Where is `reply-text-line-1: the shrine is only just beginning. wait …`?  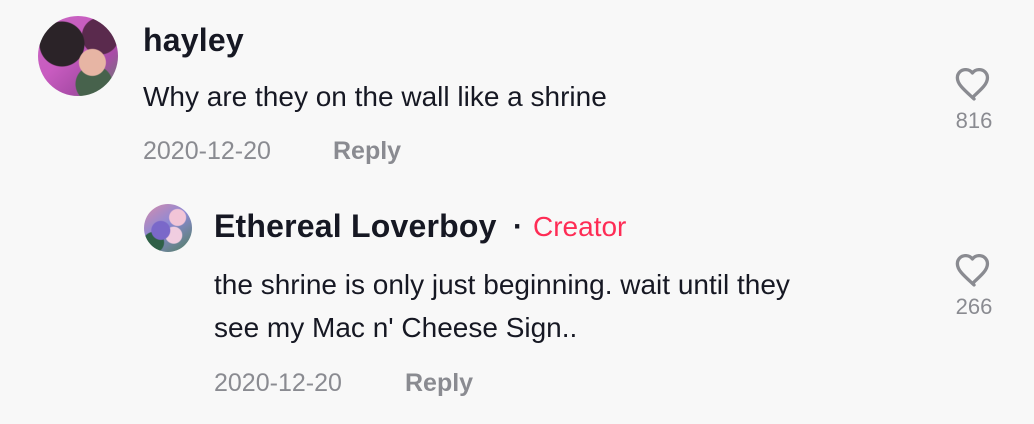 reply-text-line-1: the shrine is only just beginning. wait … is located at coordinates (502, 284).